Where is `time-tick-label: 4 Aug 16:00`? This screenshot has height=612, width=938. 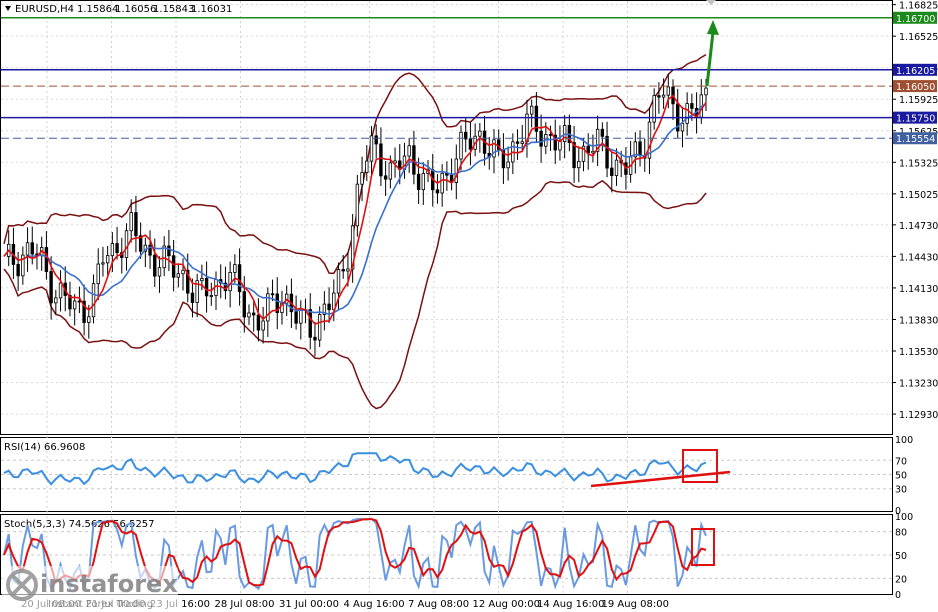
time-tick-label: 4 Aug 16:00 is located at coordinates (374, 604).